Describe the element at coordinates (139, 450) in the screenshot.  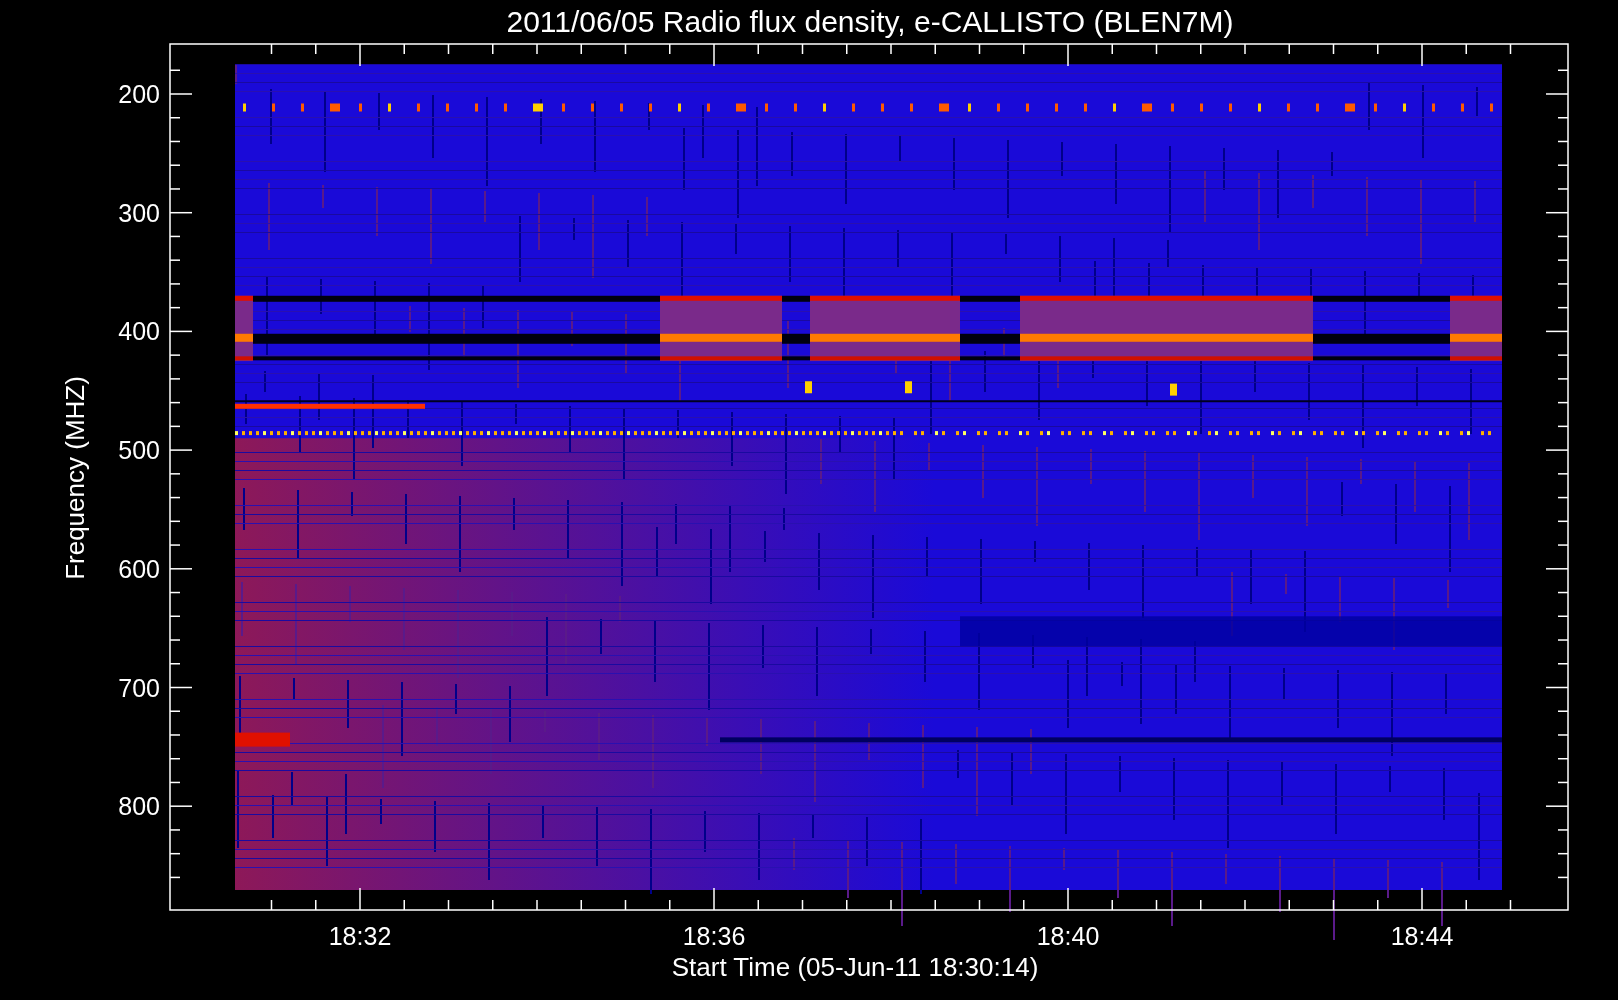
I see `y-tick-label: 500` at that location.